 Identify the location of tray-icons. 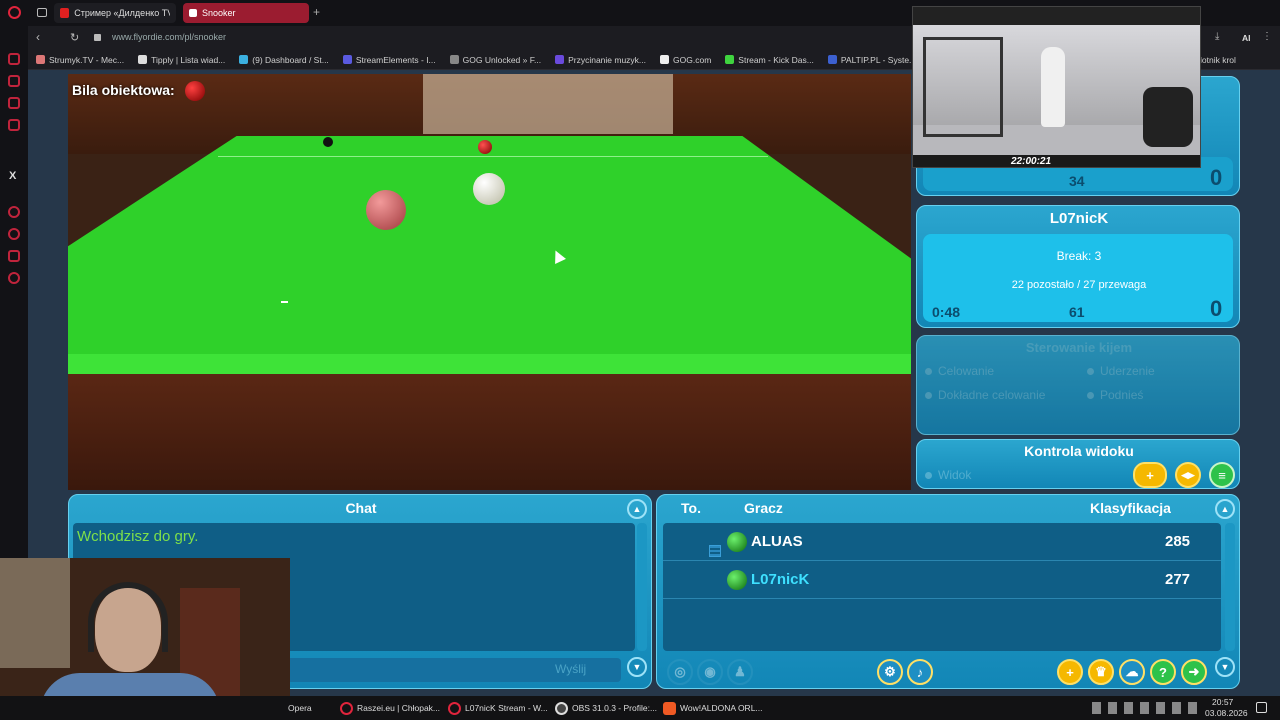
(1147, 708).